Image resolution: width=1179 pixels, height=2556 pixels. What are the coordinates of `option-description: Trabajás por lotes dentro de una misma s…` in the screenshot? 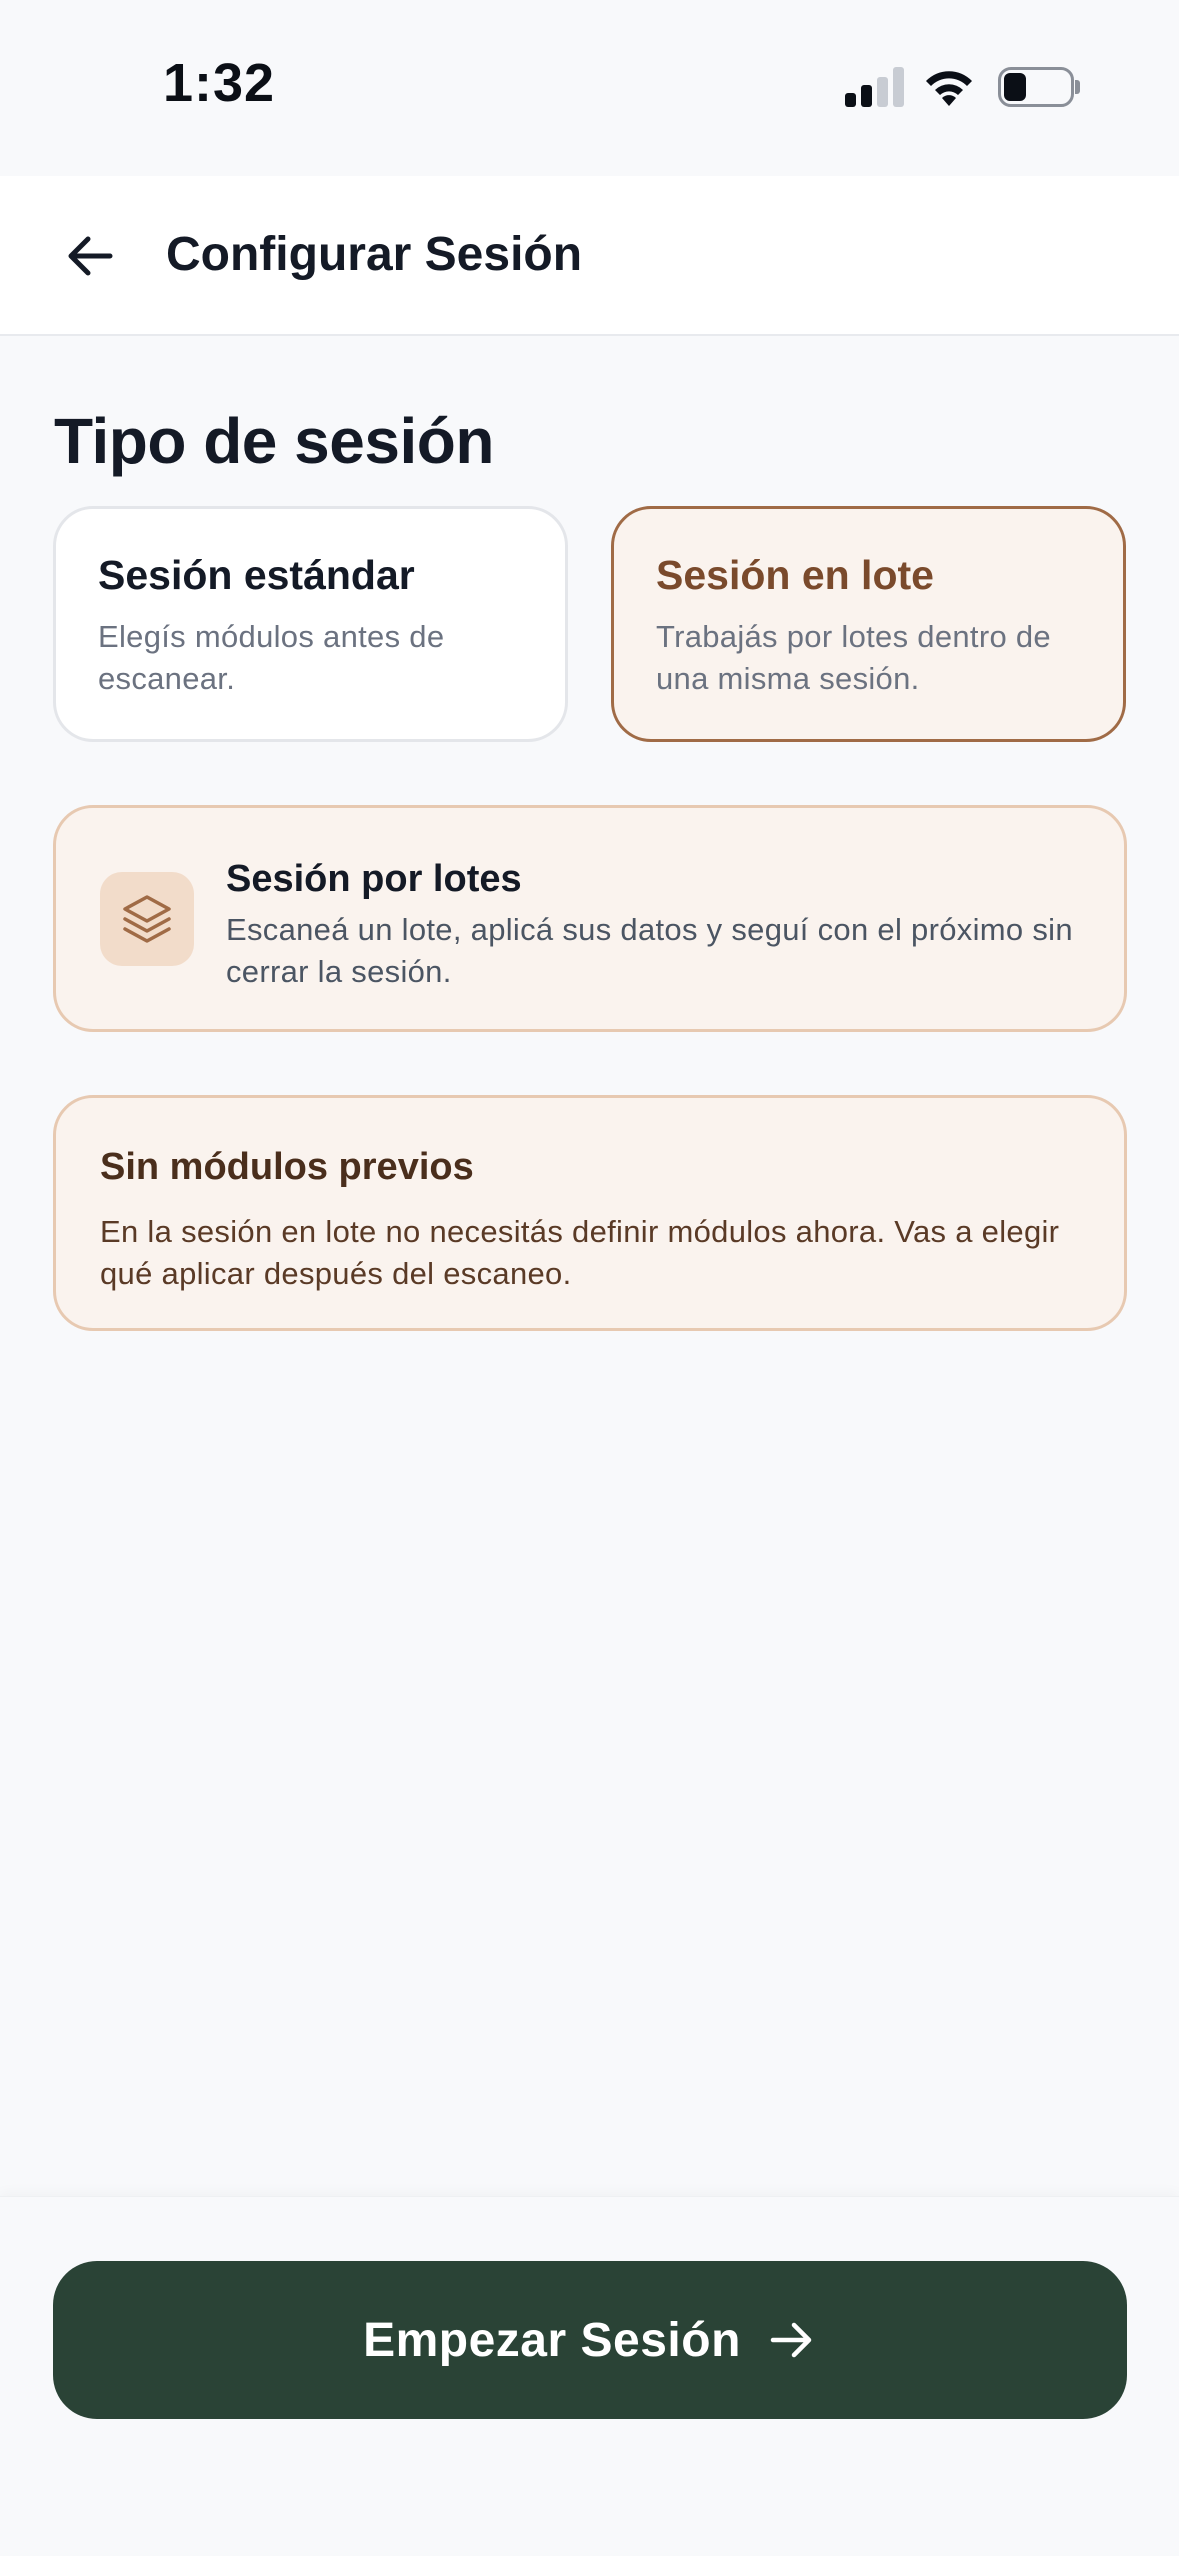 It's located at (853, 658).